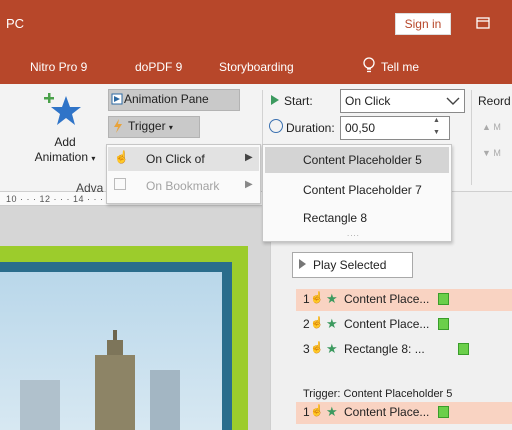  What do you see at coordinates (491, 153) in the screenshot?
I see `move-later-button: ▼ M` at bounding box center [491, 153].